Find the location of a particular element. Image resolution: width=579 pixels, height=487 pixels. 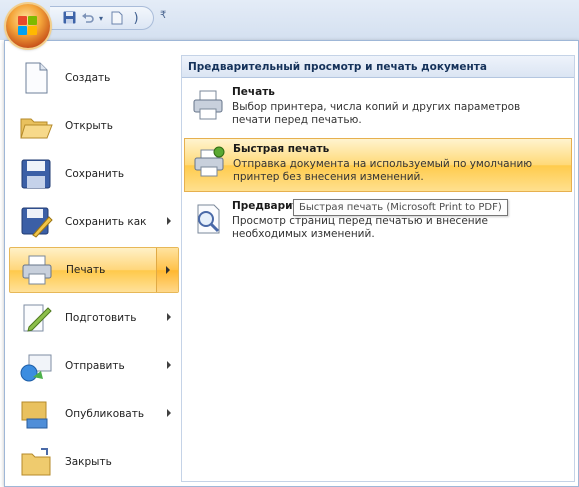

office-logo-icon is located at coordinates (28, 26).